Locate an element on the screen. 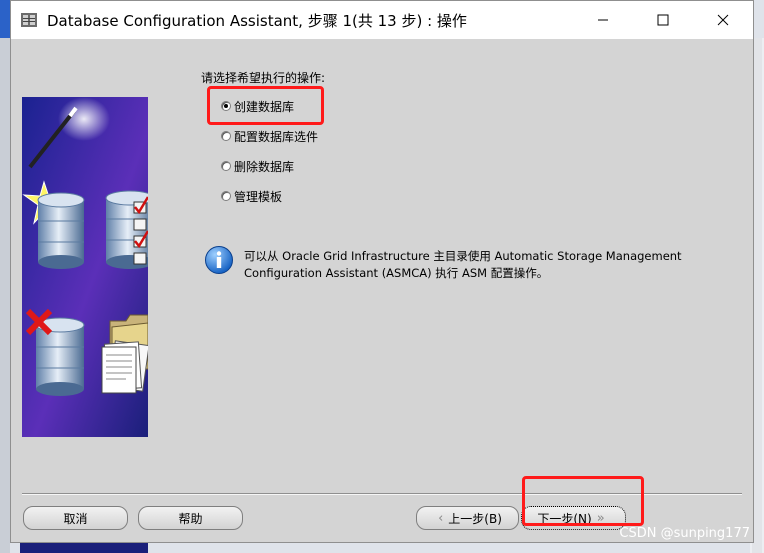 This screenshot has width=764, height=553. help-button: 帮助 is located at coordinates (190, 518).